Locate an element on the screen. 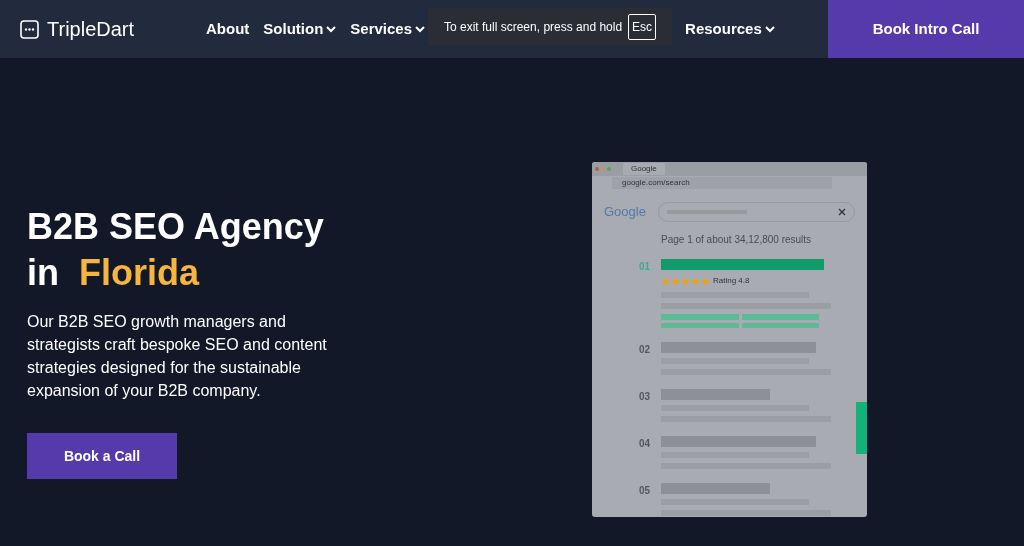 Image resolution: width=1024 pixels, height=546 pixels. results-count: Page 1 of about 34,12,800 results is located at coordinates (737, 240).